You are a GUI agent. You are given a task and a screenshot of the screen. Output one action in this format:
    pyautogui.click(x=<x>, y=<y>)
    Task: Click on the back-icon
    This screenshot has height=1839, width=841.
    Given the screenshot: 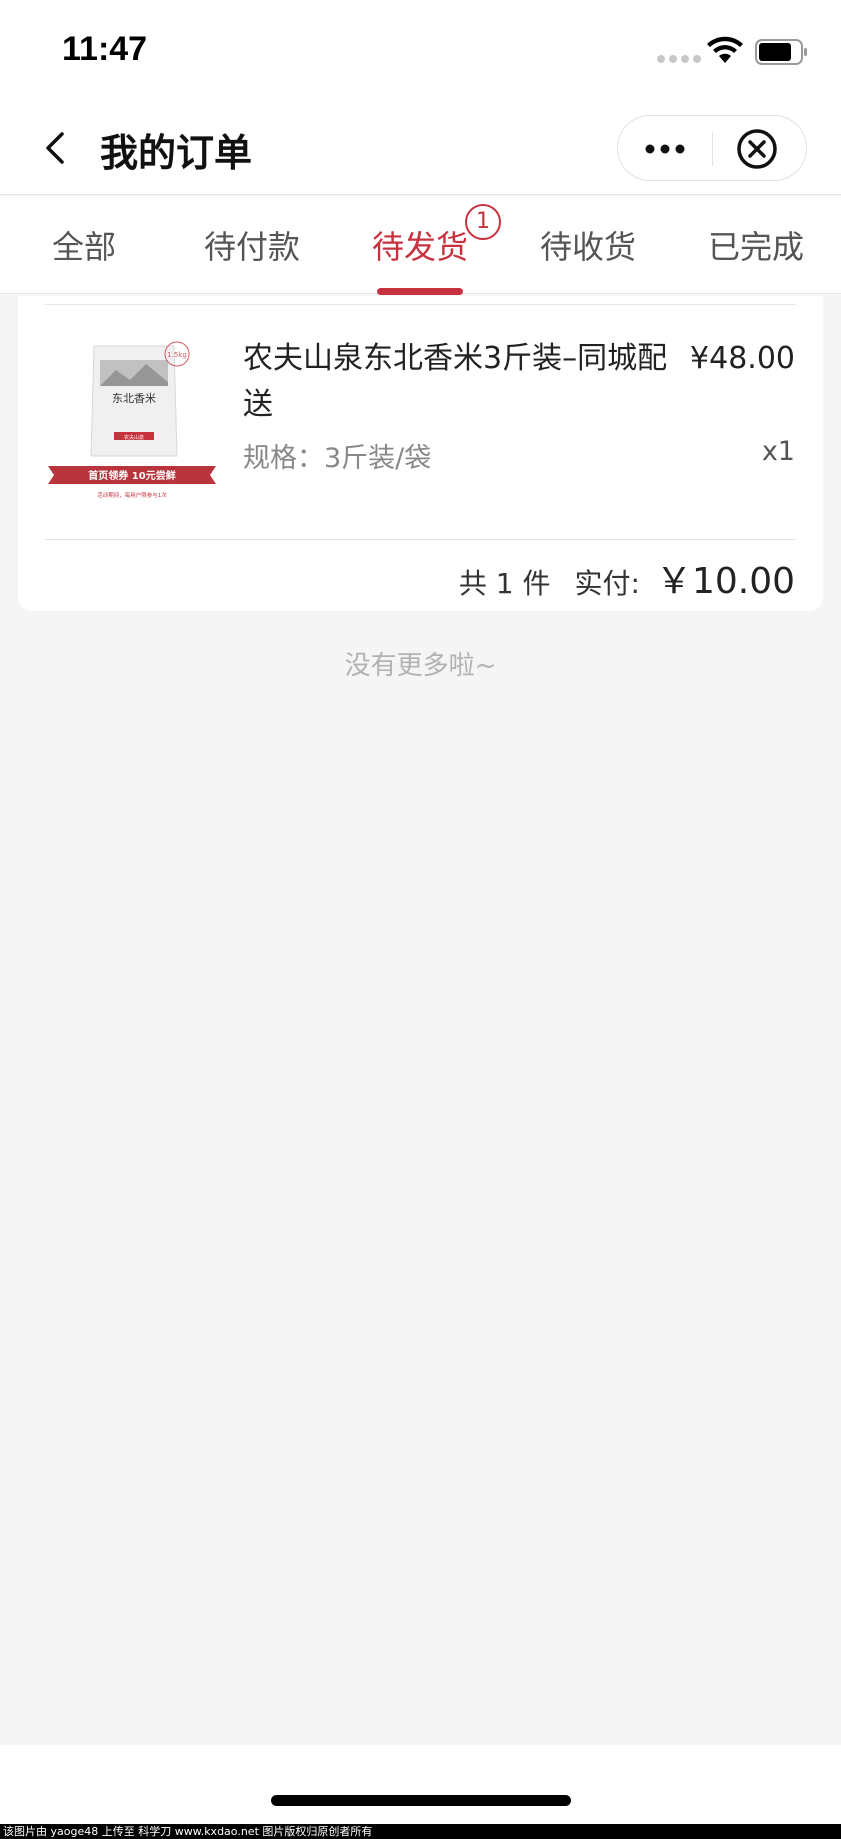 What is the action you would take?
    pyautogui.click(x=55, y=148)
    